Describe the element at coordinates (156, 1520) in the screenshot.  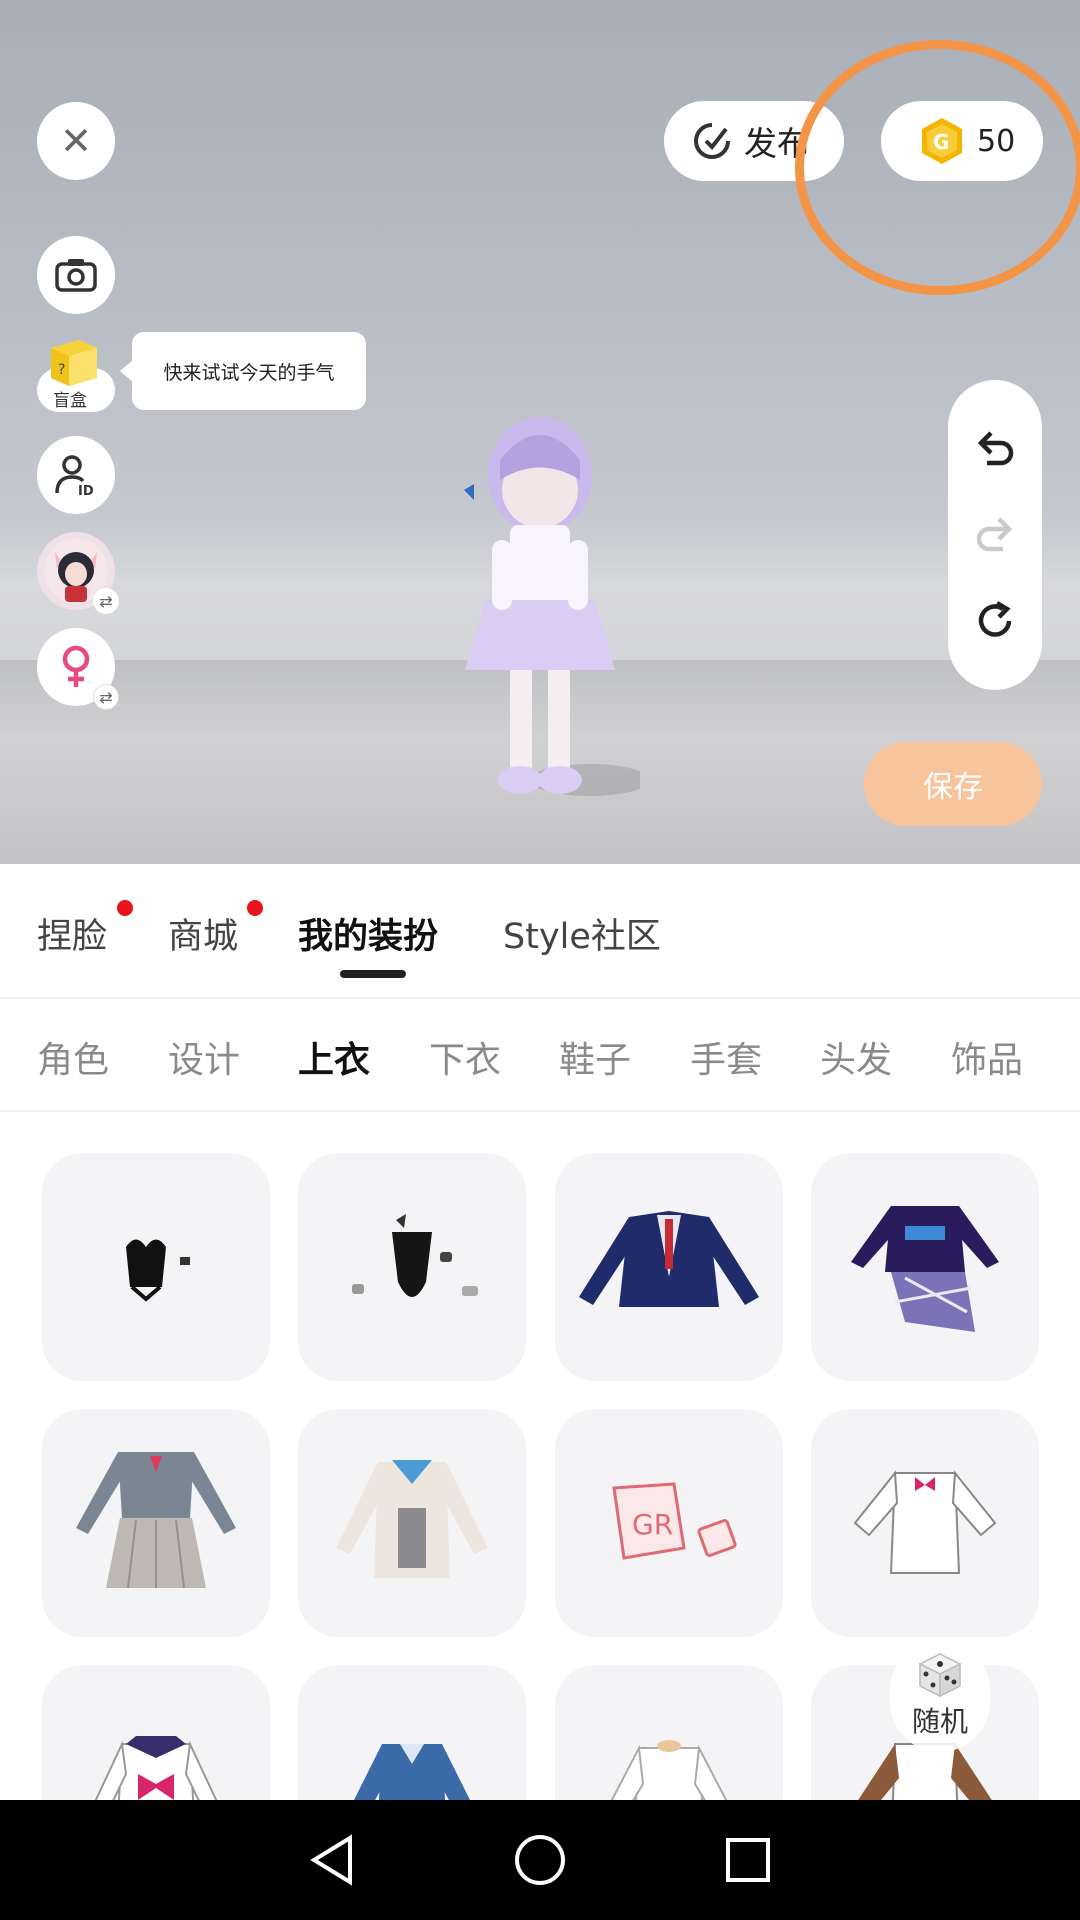
I see `grey-uniform-pleated-skirt-icon` at that location.